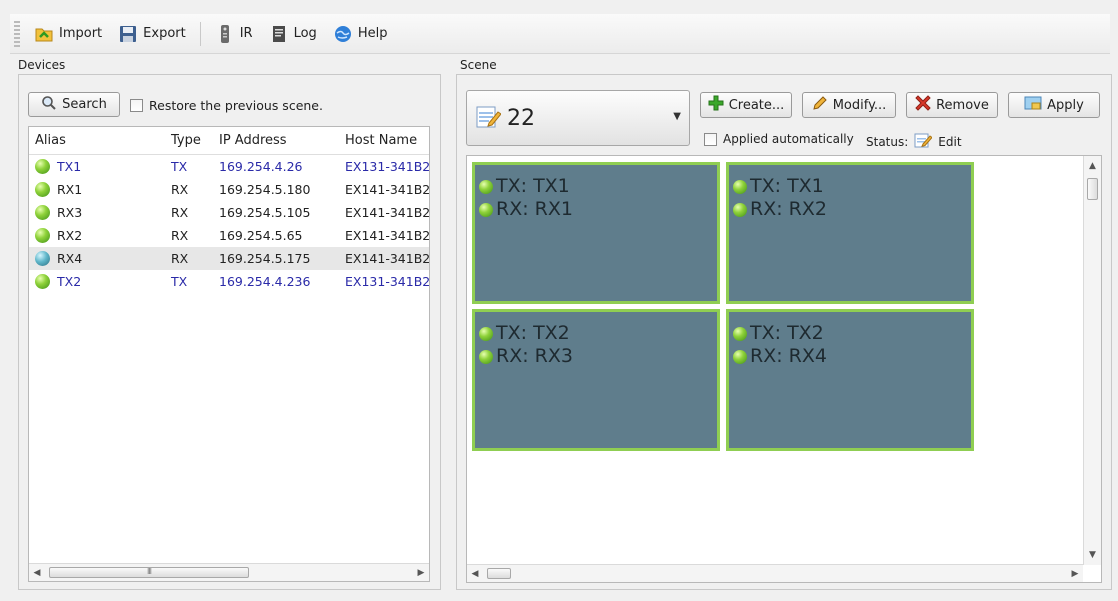  What do you see at coordinates (225, 34) in the screenshot?
I see `remote-control-icon` at bounding box center [225, 34].